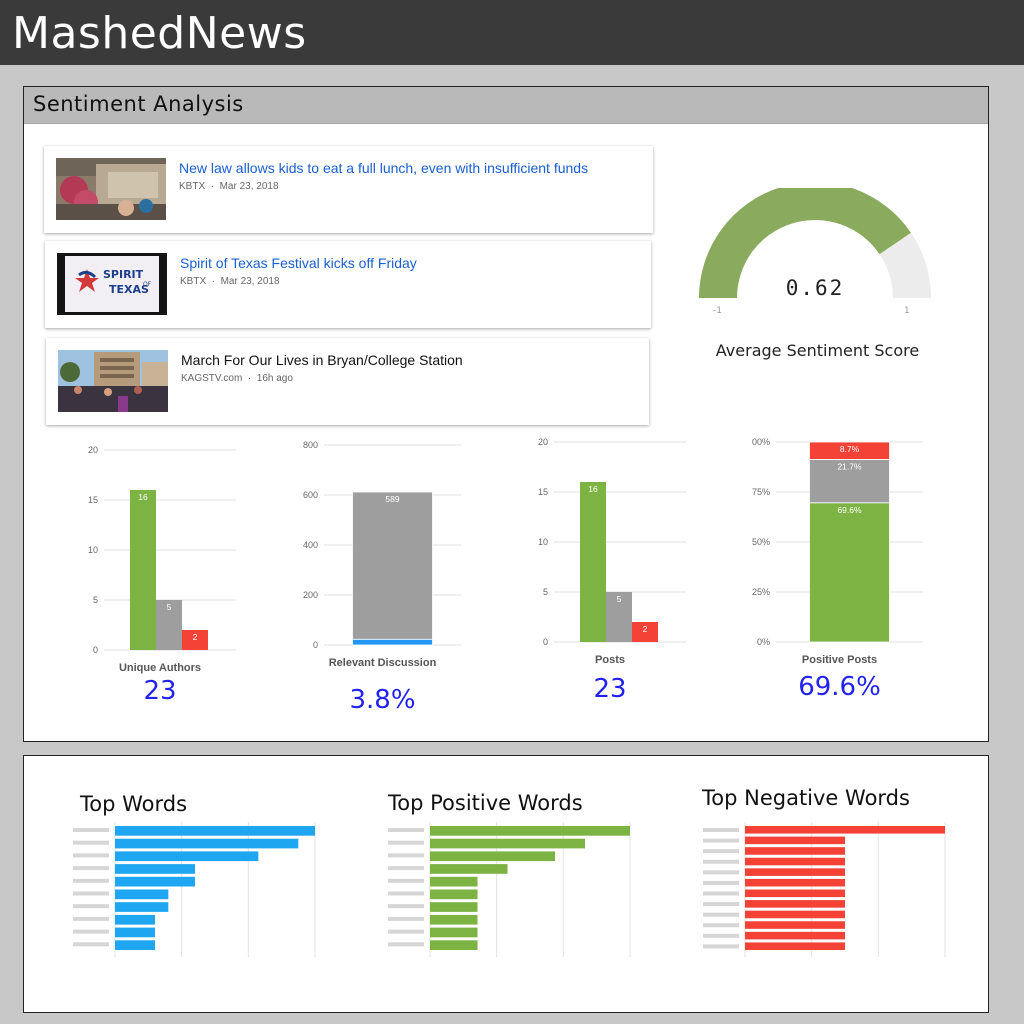  What do you see at coordinates (134, 804) in the screenshot?
I see `top-words-title: Top Words` at bounding box center [134, 804].